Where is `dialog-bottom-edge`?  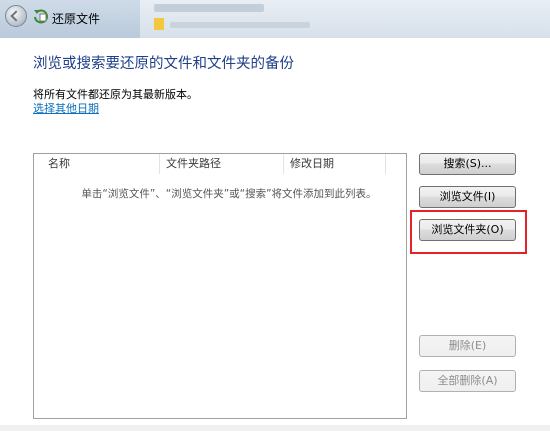
dialog-bottom-edge is located at coordinates (275, 428).